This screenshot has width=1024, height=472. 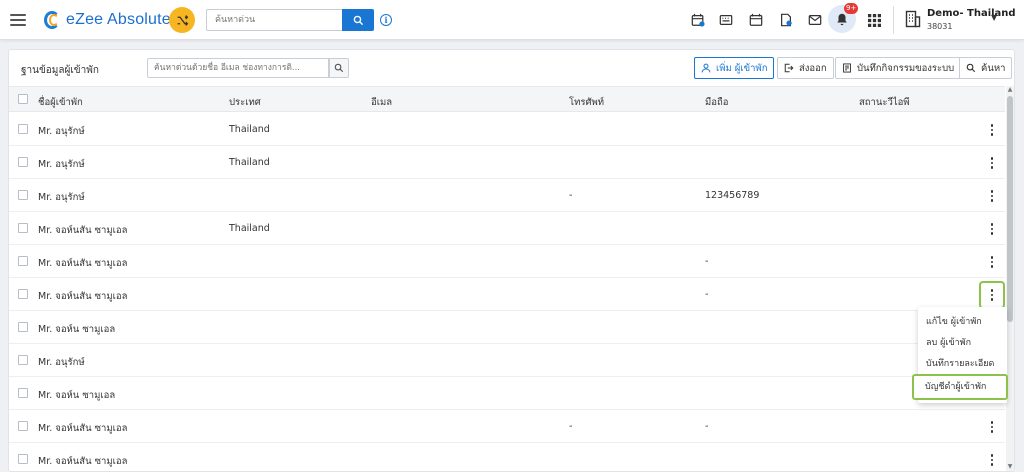 What do you see at coordinates (959, 20) in the screenshot?
I see `property-selector: Demo- Thailand 38031 ▼` at bounding box center [959, 20].